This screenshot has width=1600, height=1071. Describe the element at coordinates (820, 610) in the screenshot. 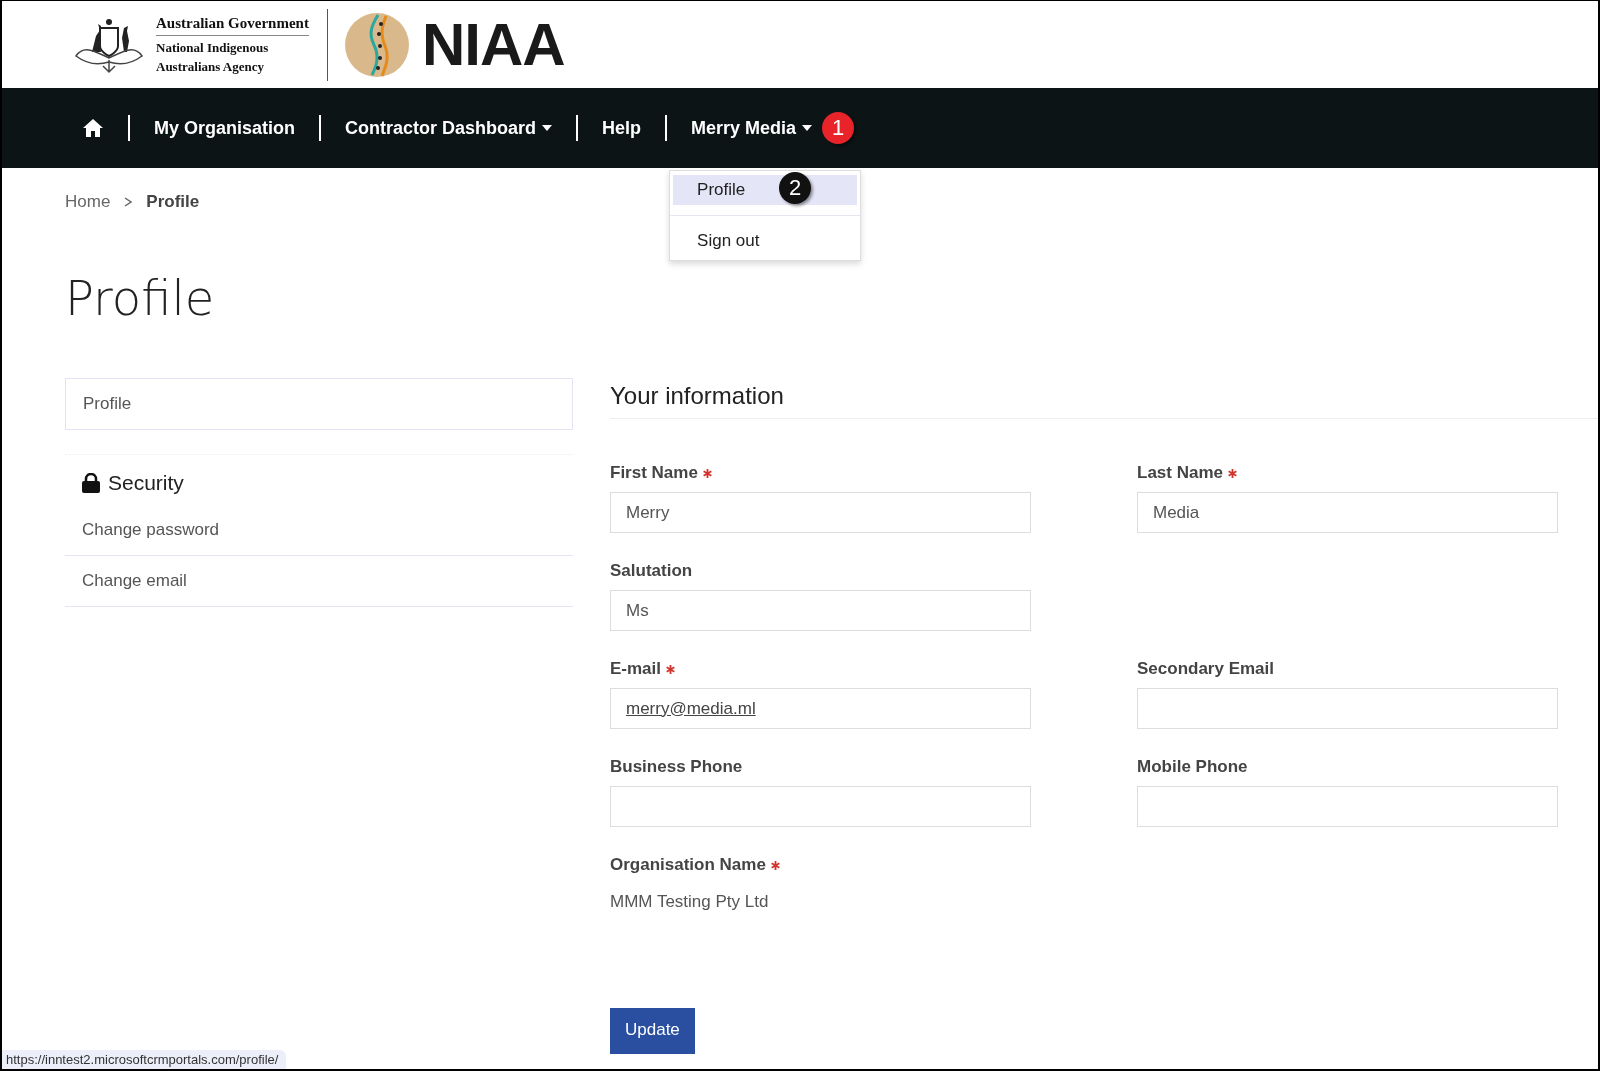

I see `input-field: Ms` at that location.